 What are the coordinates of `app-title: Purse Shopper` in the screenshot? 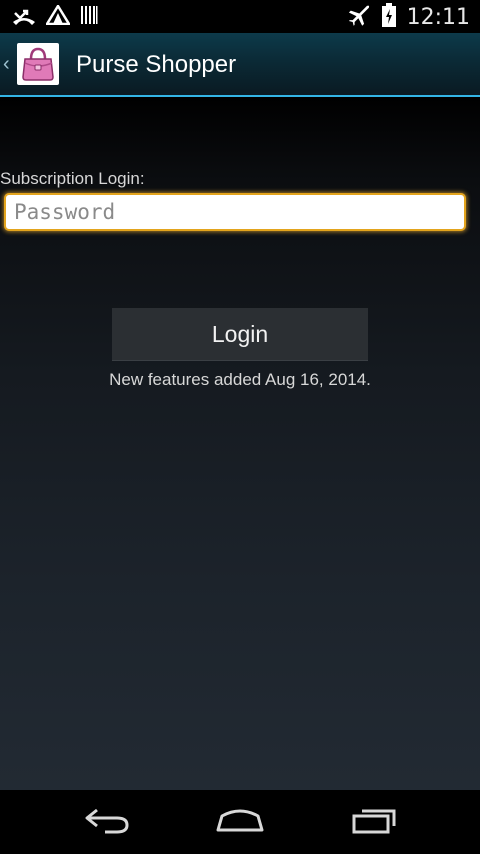 It's located at (156, 64).